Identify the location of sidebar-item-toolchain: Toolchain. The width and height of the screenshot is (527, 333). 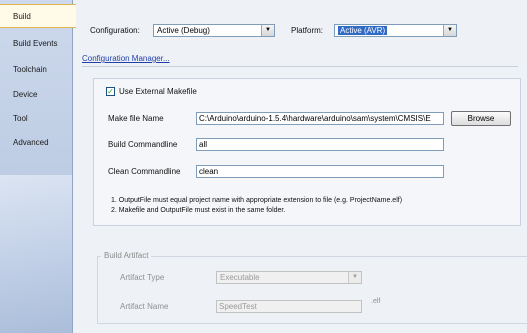
(36, 70).